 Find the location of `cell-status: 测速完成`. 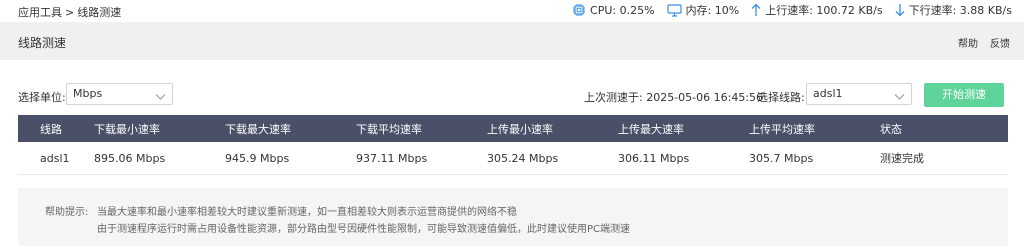

cell-status: 测速完成 is located at coordinates (902, 158).